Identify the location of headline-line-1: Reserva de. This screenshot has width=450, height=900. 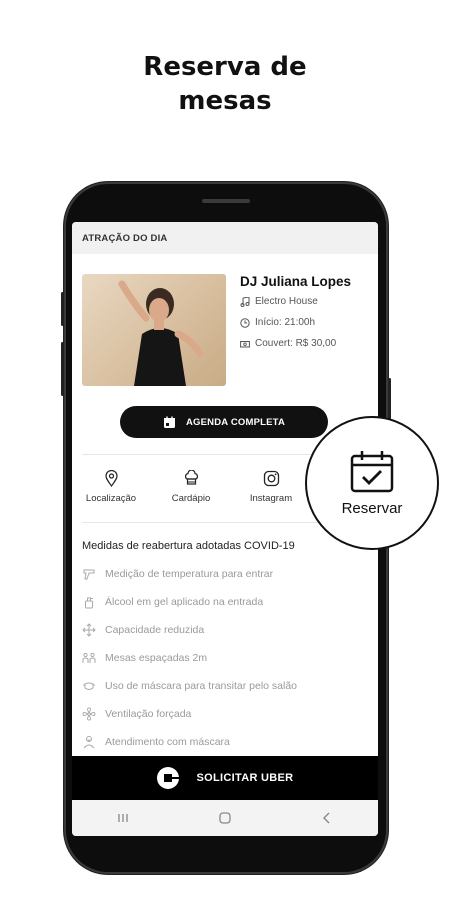
(225, 67).